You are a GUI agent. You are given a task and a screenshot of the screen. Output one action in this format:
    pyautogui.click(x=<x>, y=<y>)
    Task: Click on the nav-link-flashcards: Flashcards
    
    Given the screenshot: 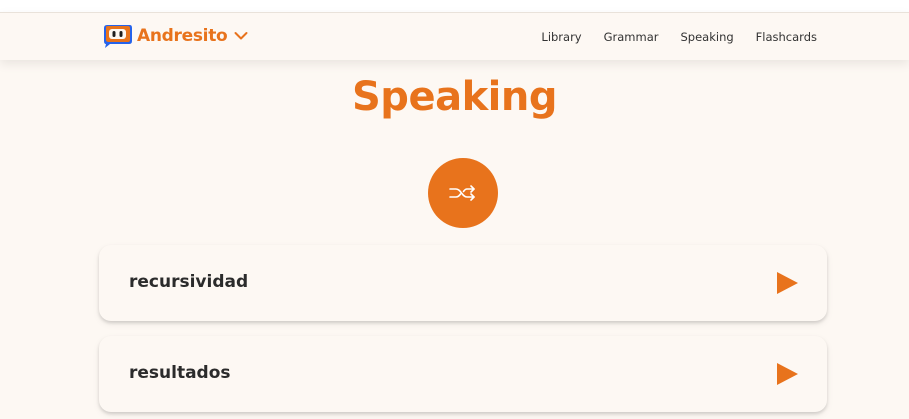 What is the action you would take?
    pyautogui.click(x=786, y=37)
    